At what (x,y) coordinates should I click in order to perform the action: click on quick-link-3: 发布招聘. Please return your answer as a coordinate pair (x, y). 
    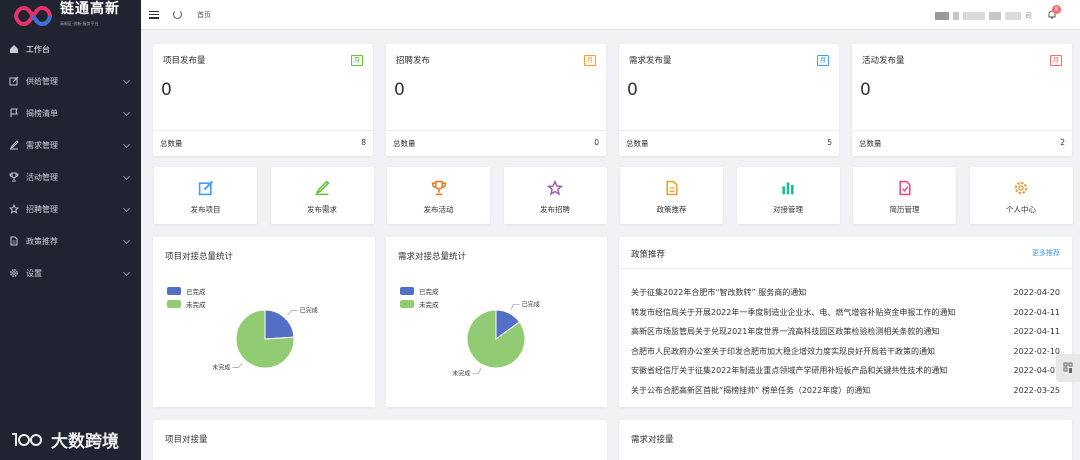
    Looking at the image, I should click on (555, 195).